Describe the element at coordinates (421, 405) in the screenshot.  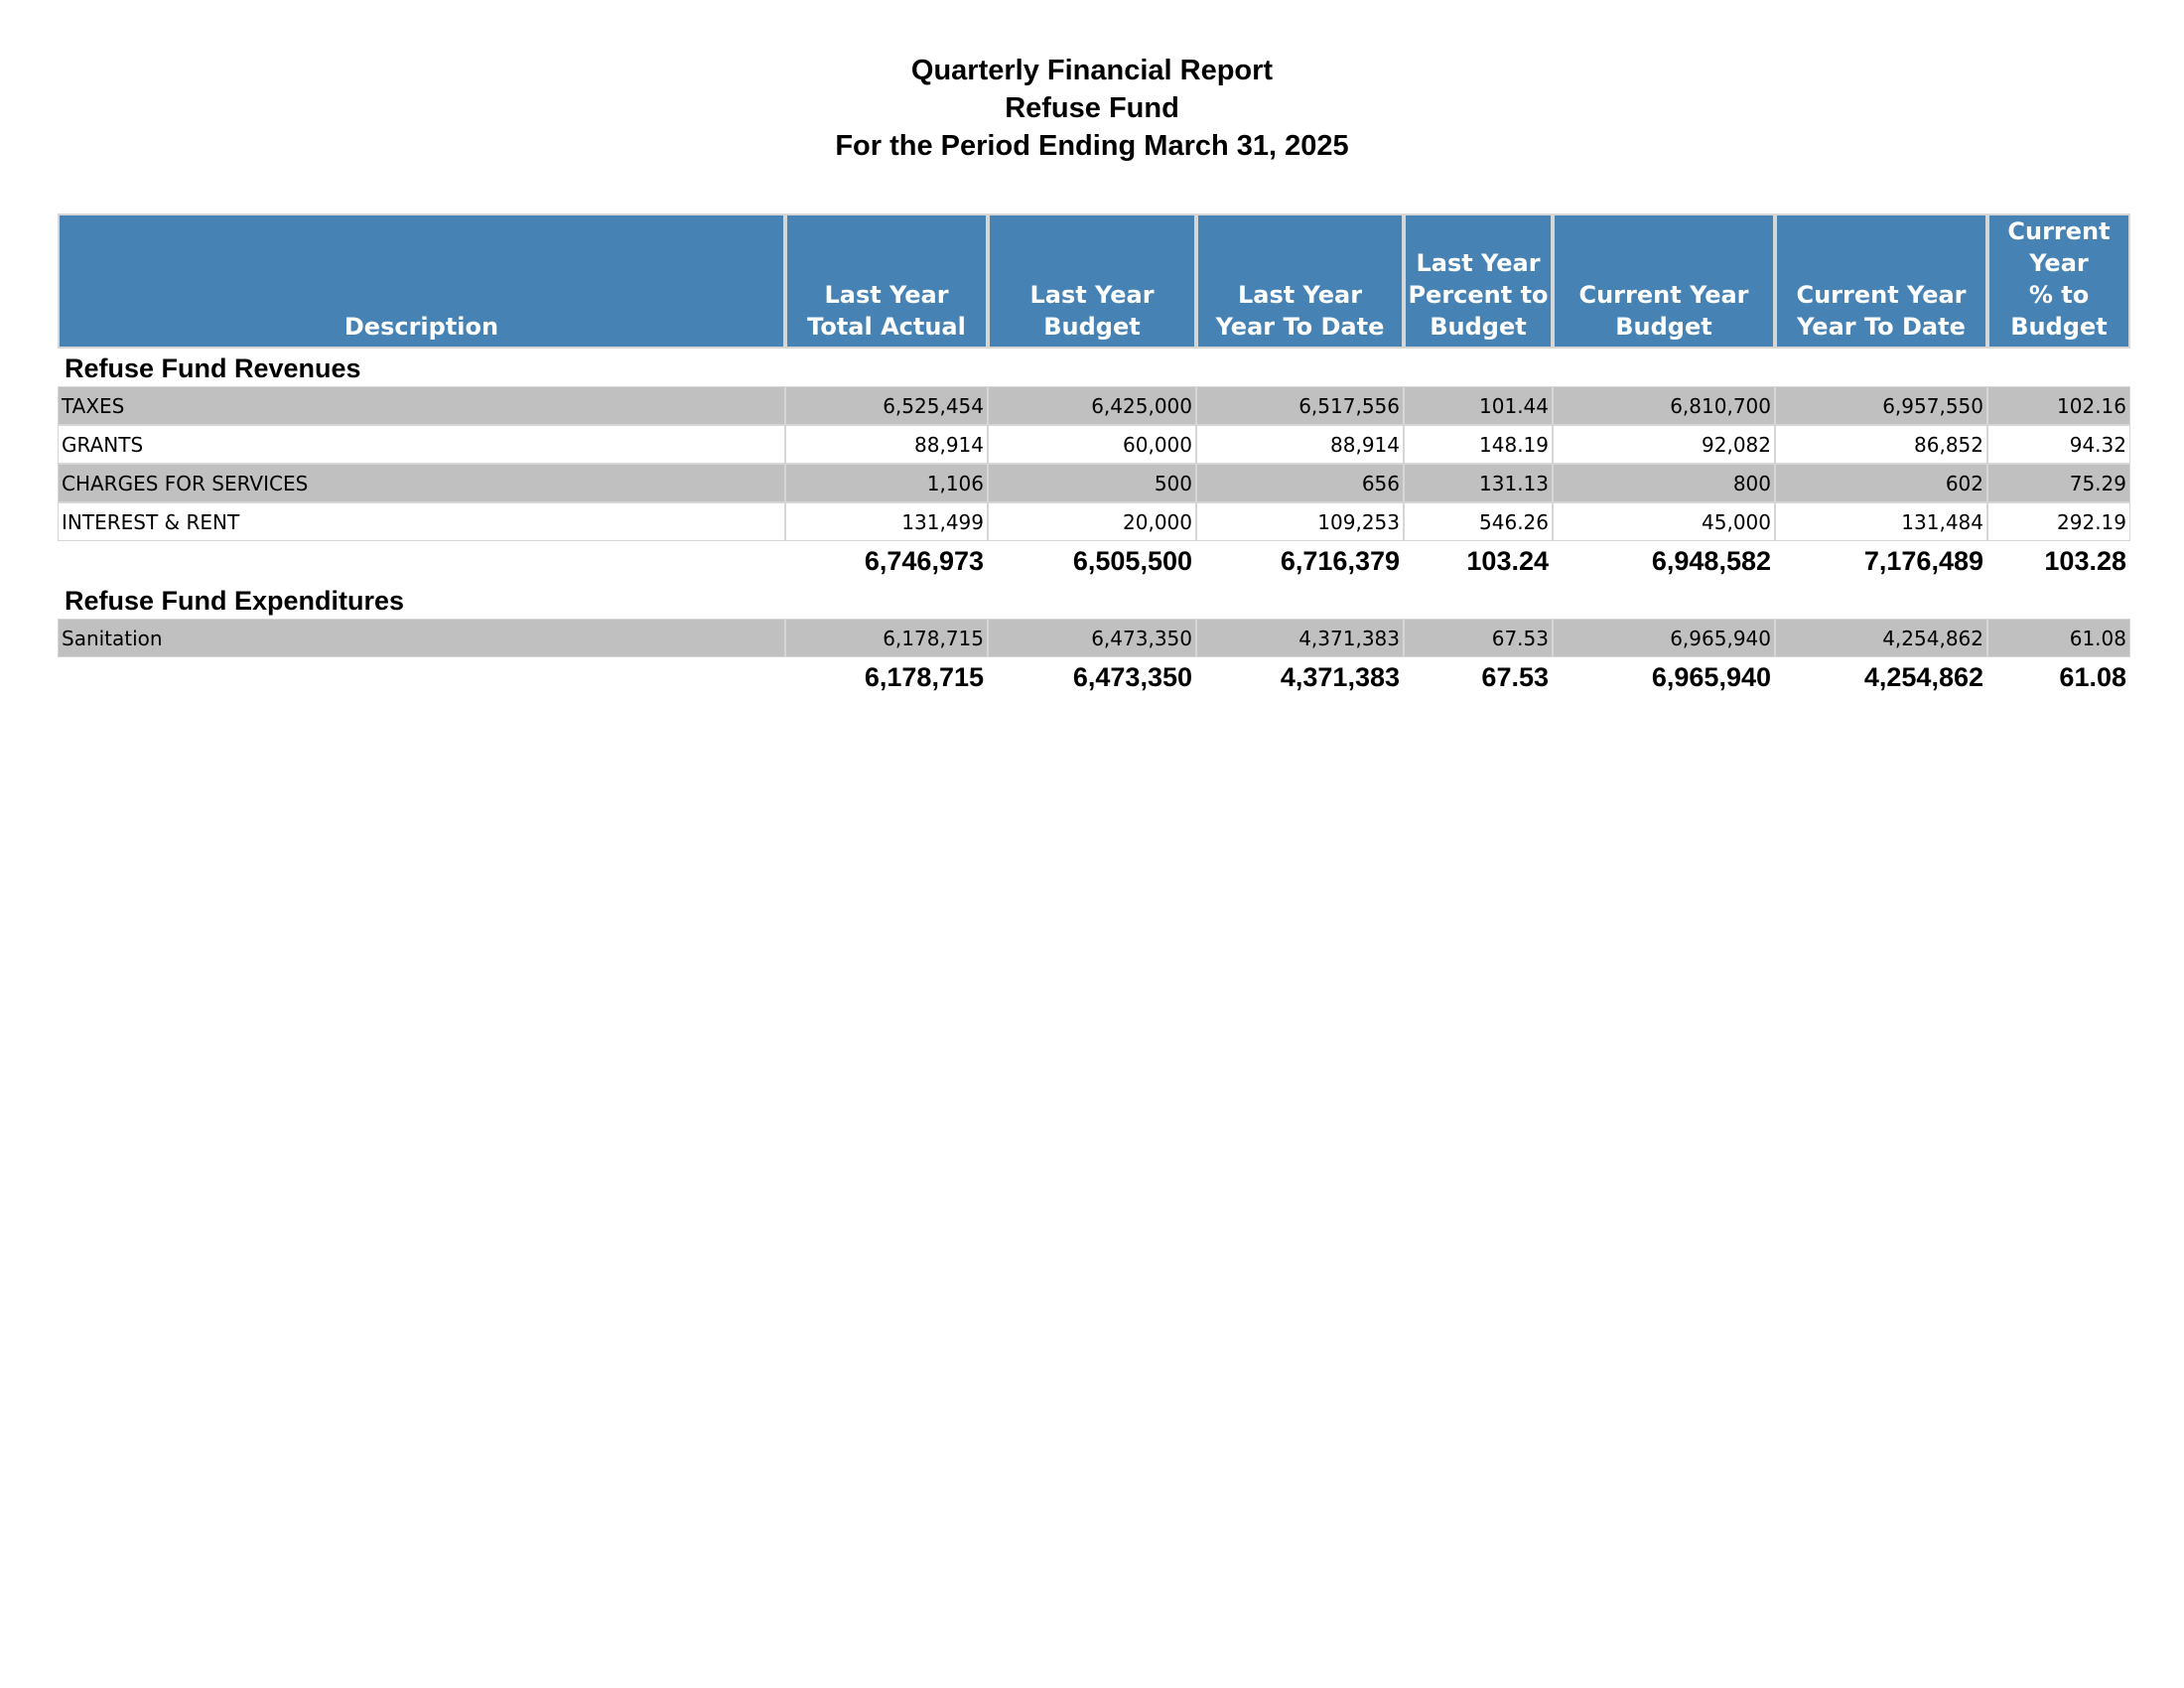
I see `row-label: TAXES` at that location.